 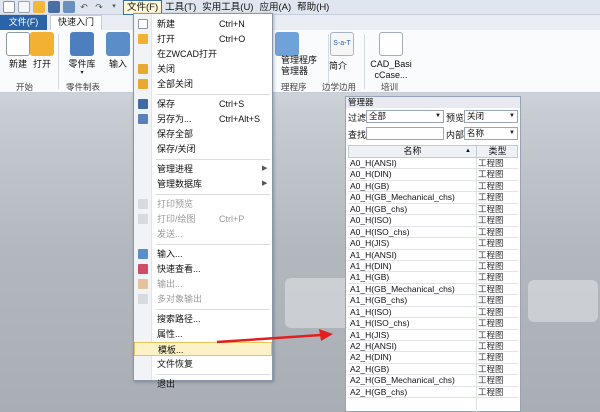 I want to click on group-start: 开始, so click(x=25, y=87).